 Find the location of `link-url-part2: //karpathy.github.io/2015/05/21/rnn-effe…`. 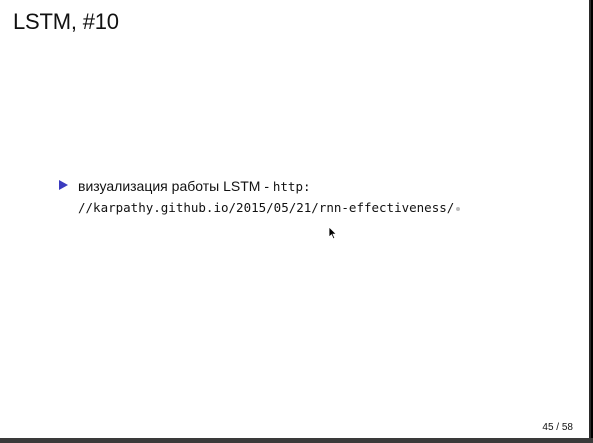

link-url-part2: //karpathy.github.io/2015/05/21/rnn-effe… is located at coordinates (266, 207).